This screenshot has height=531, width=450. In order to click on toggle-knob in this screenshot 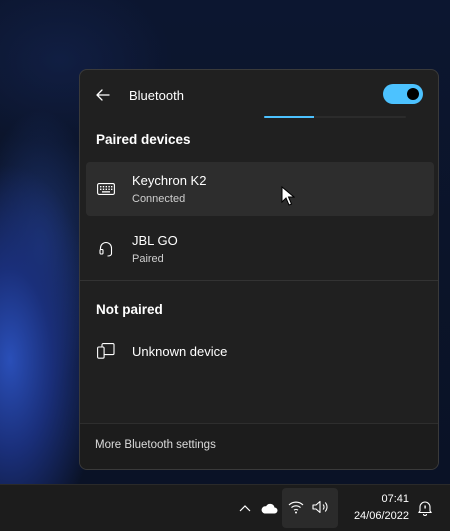, I will do `click(413, 94)`.